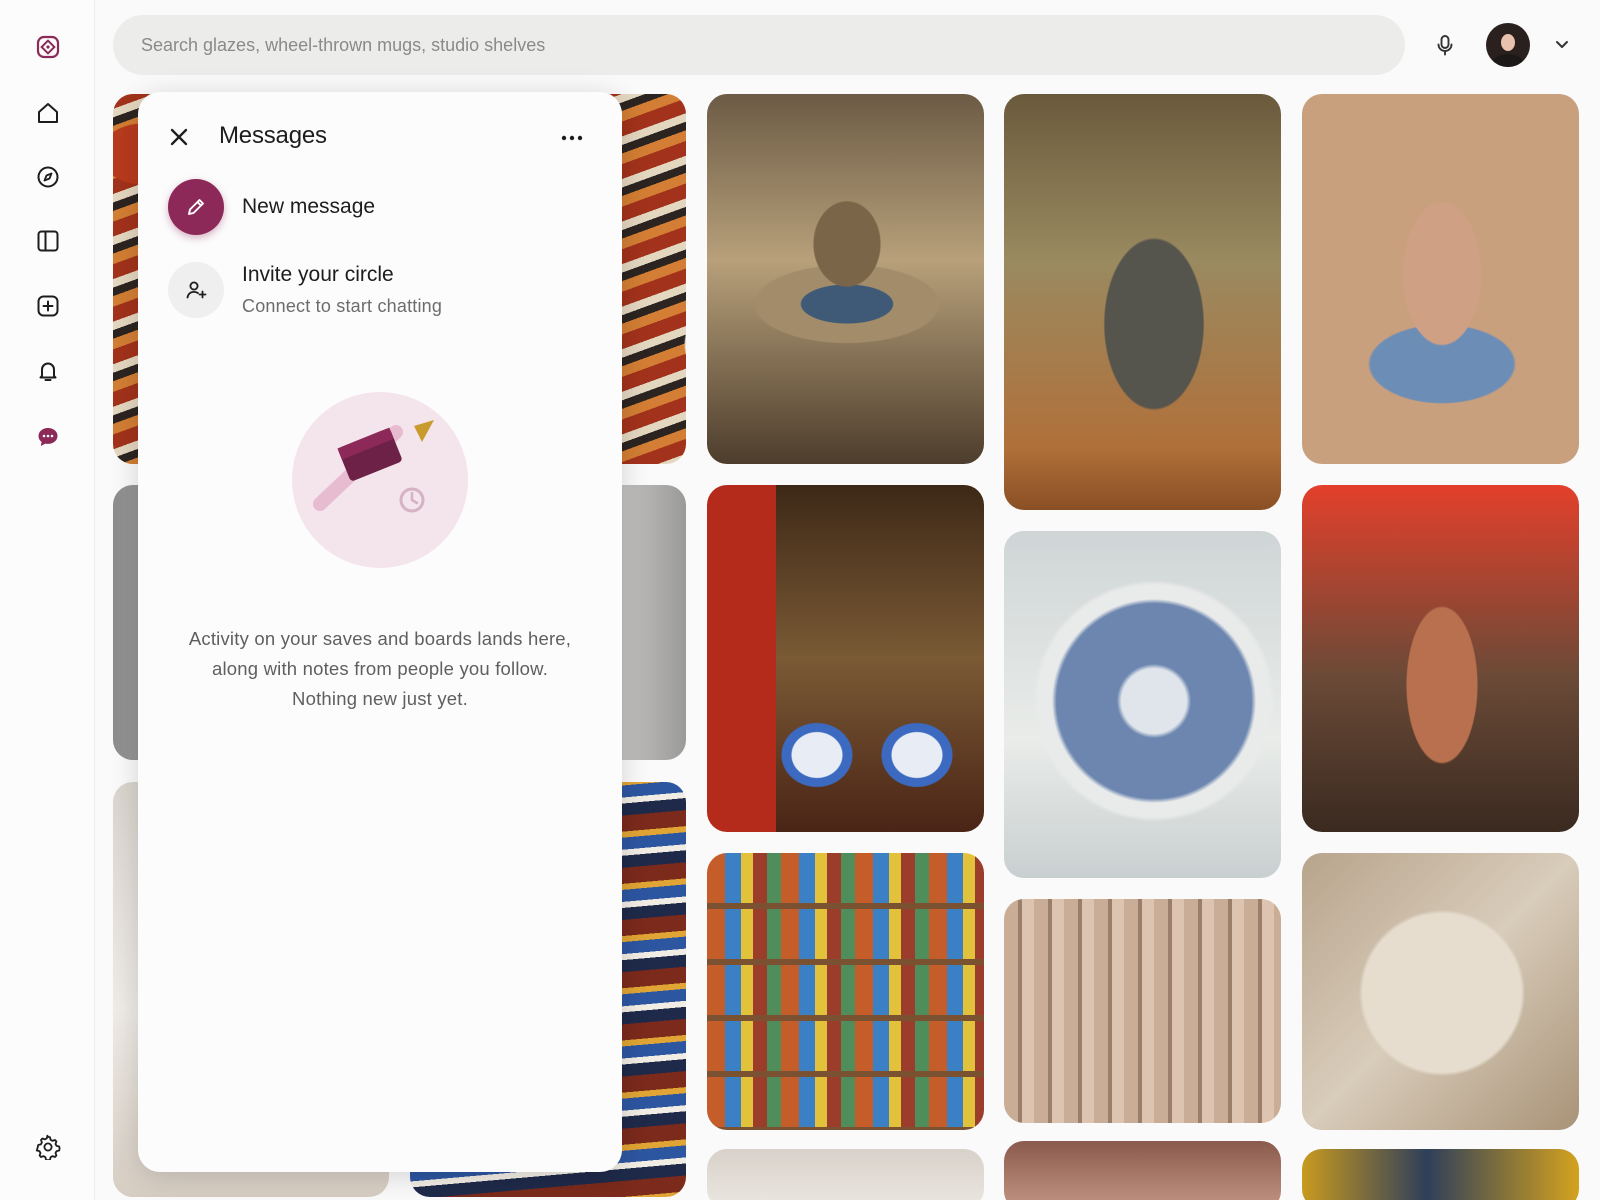  What do you see at coordinates (48, 177) in the screenshot?
I see `compass-icon` at bounding box center [48, 177].